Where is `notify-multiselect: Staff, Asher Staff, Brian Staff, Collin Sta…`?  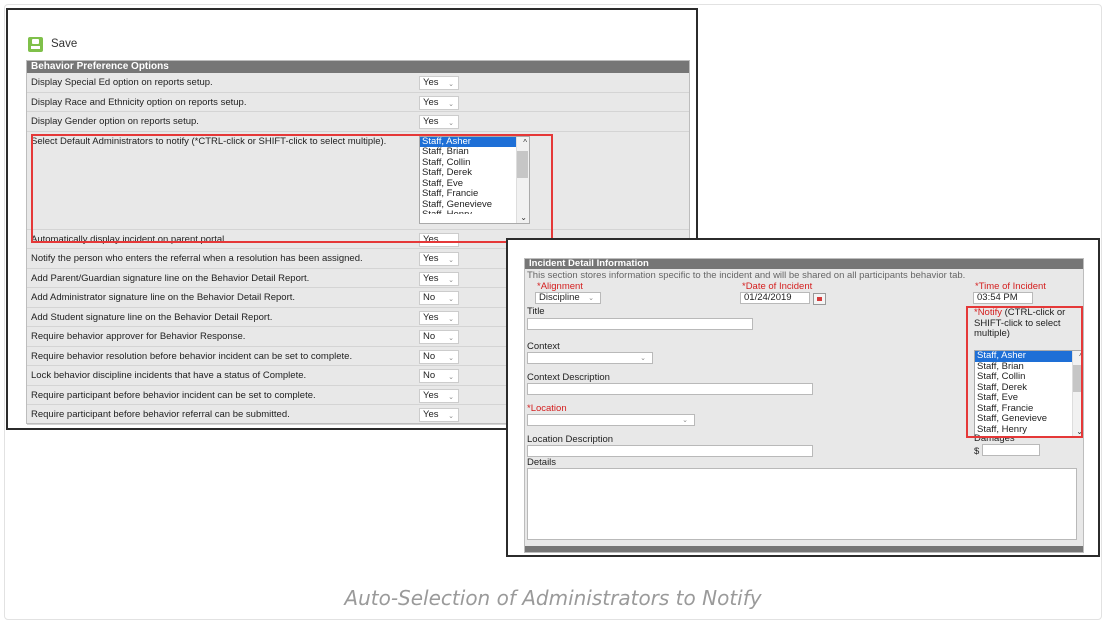 notify-multiselect: Staff, Asher Staff, Brian Staff, Collin Sta… is located at coordinates (1028, 394).